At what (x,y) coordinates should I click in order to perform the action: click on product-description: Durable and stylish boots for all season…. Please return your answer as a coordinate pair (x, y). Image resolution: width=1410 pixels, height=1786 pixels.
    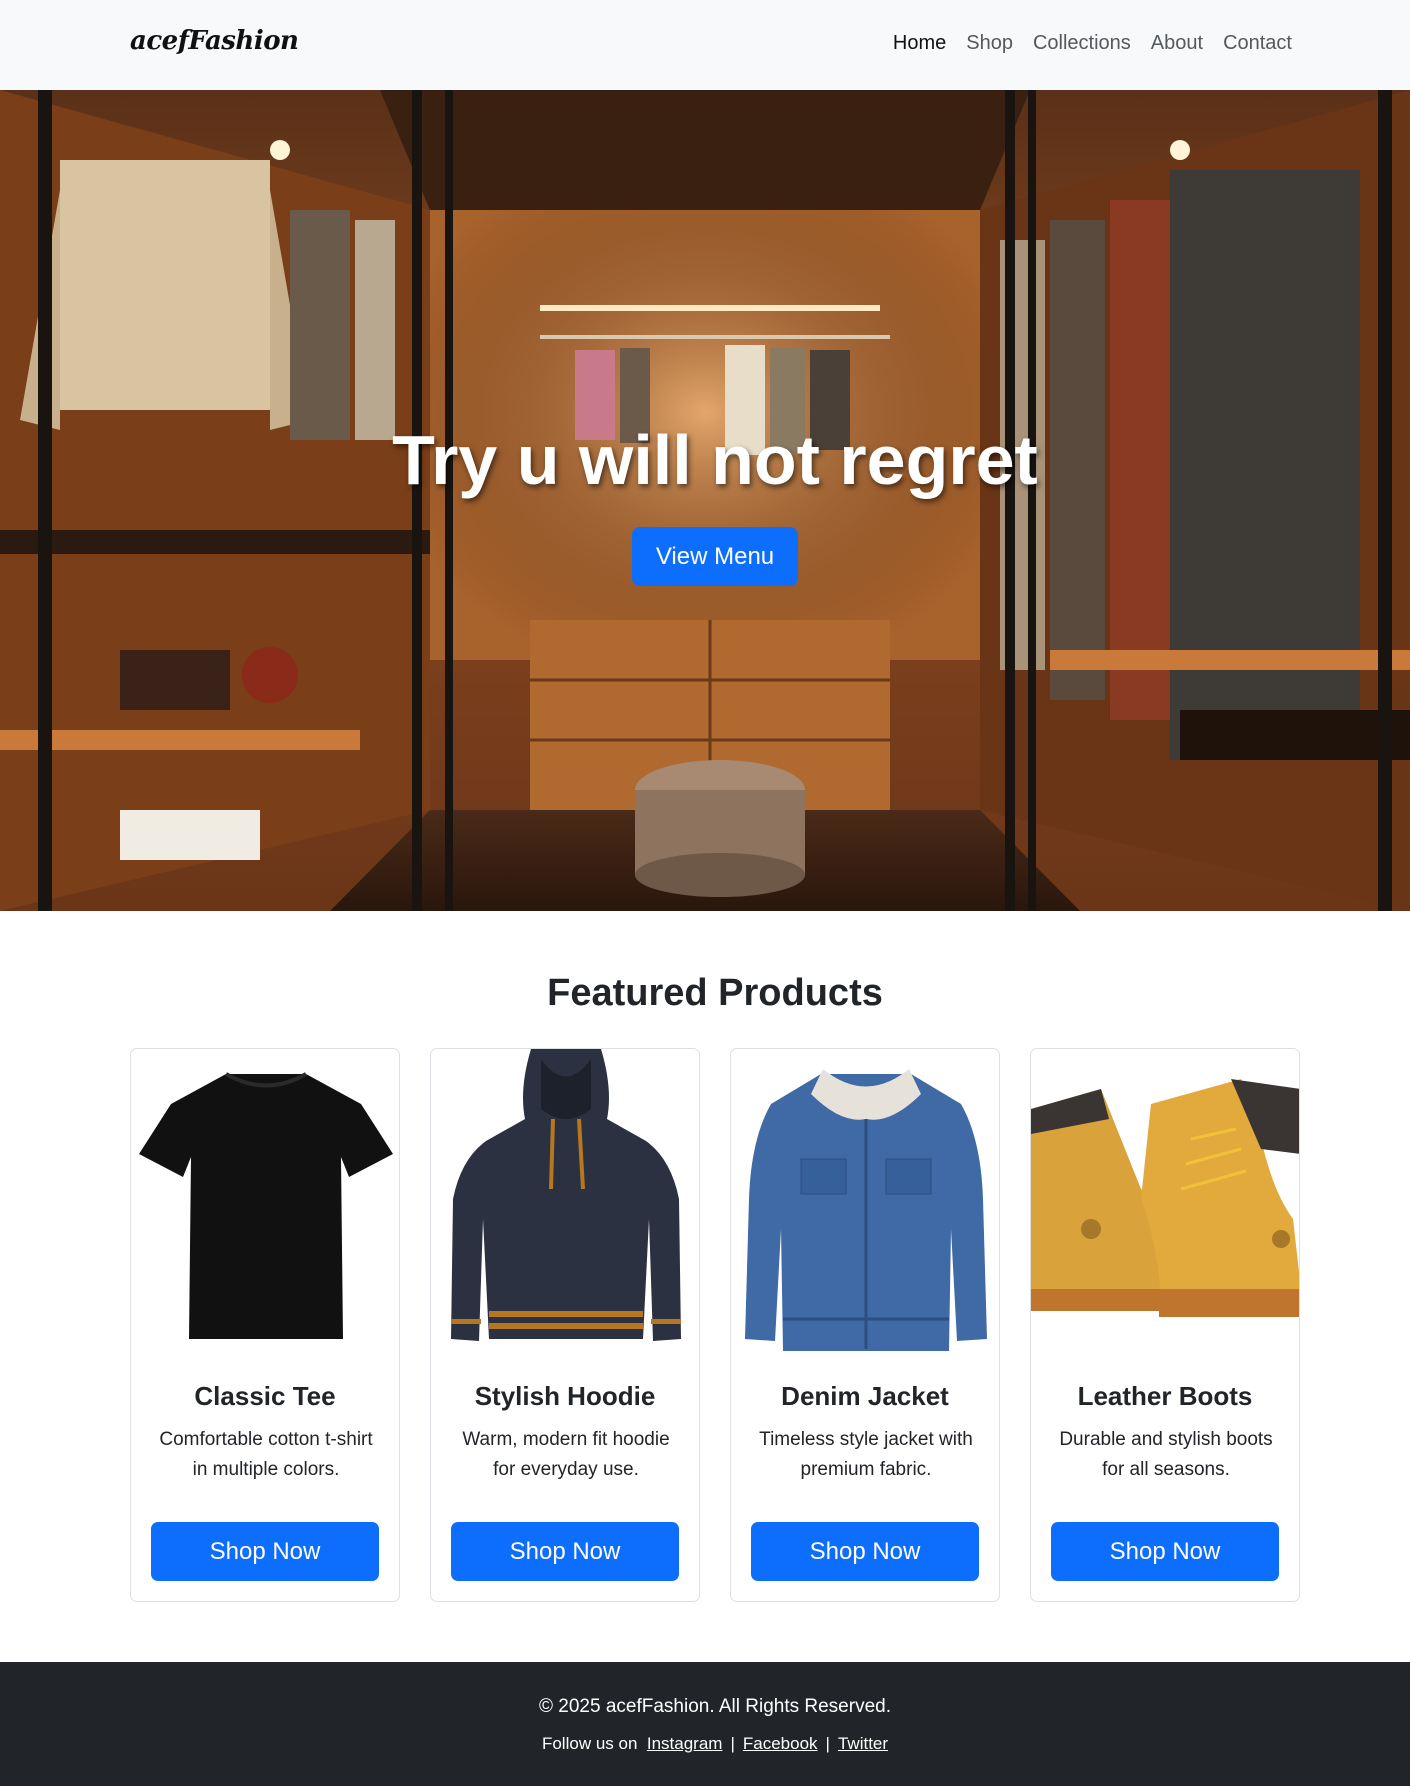
    Looking at the image, I should click on (1166, 1454).